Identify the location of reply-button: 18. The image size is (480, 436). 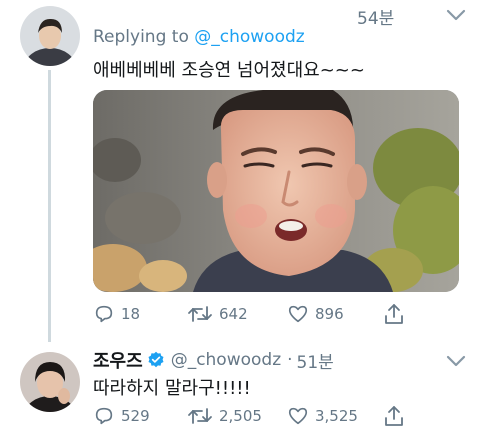
(116, 314).